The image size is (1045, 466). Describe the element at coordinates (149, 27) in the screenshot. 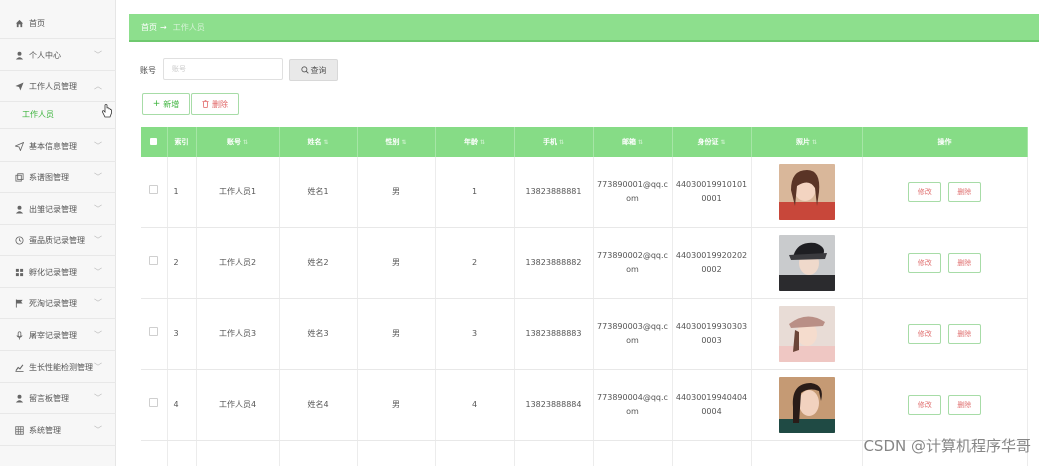

I see `breadcrumb-home: 首页` at that location.